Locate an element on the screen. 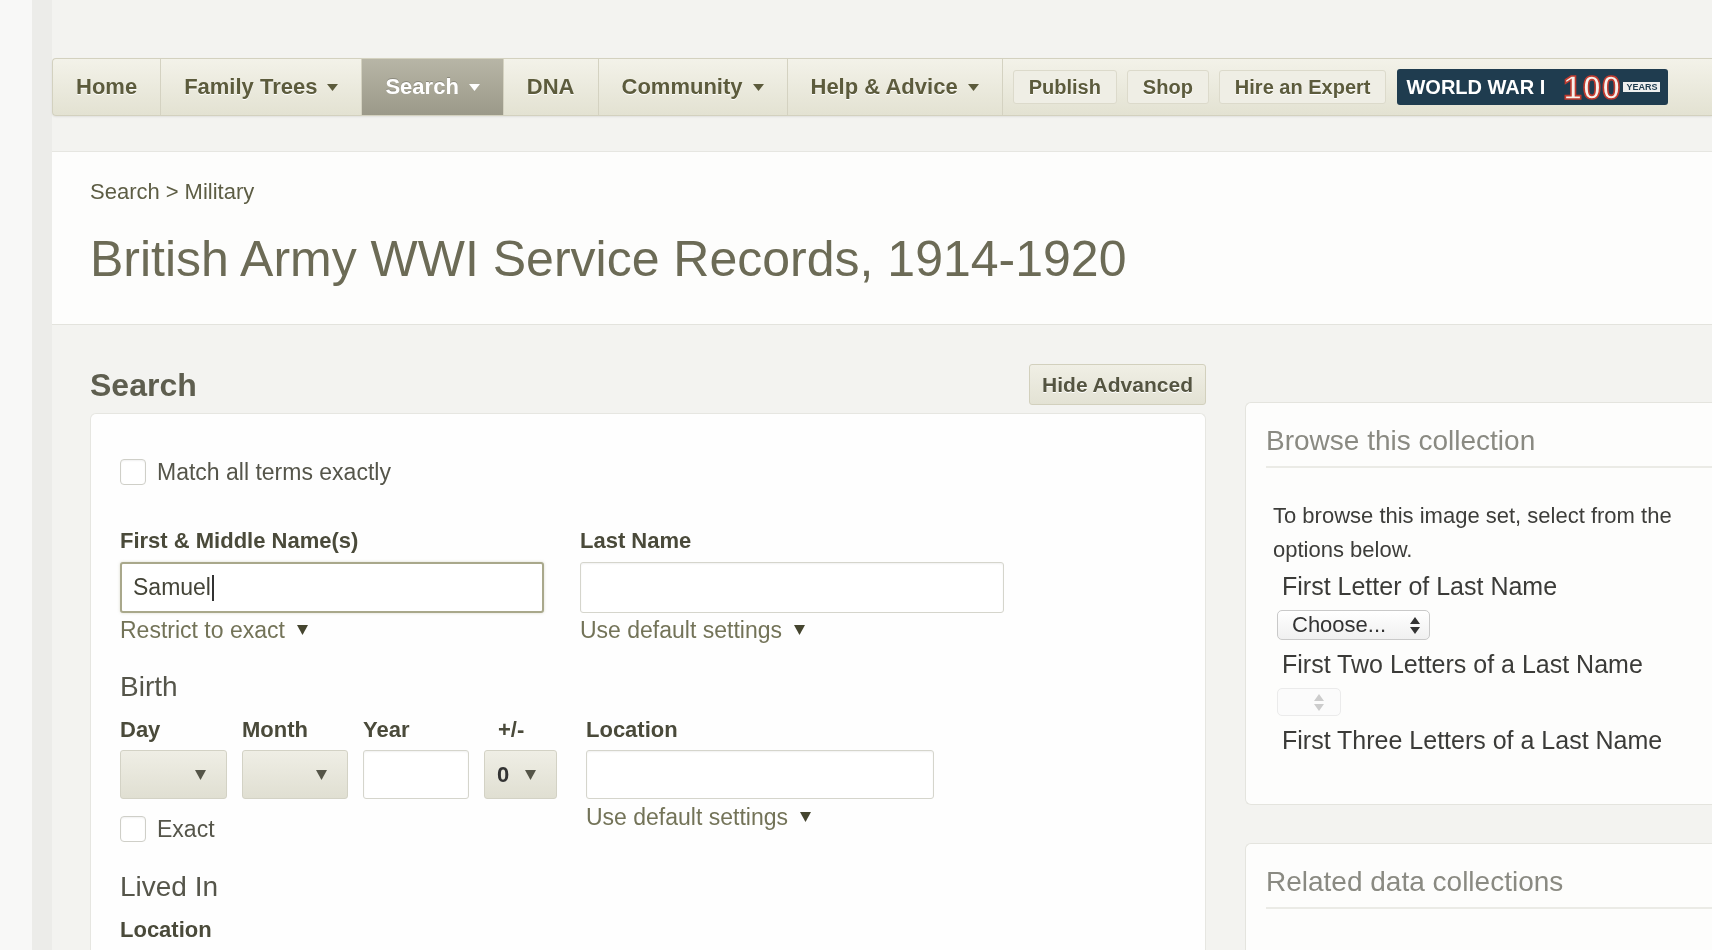 The width and height of the screenshot is (1712, 950). field-label: +/- is located at coordinates (511, 730).